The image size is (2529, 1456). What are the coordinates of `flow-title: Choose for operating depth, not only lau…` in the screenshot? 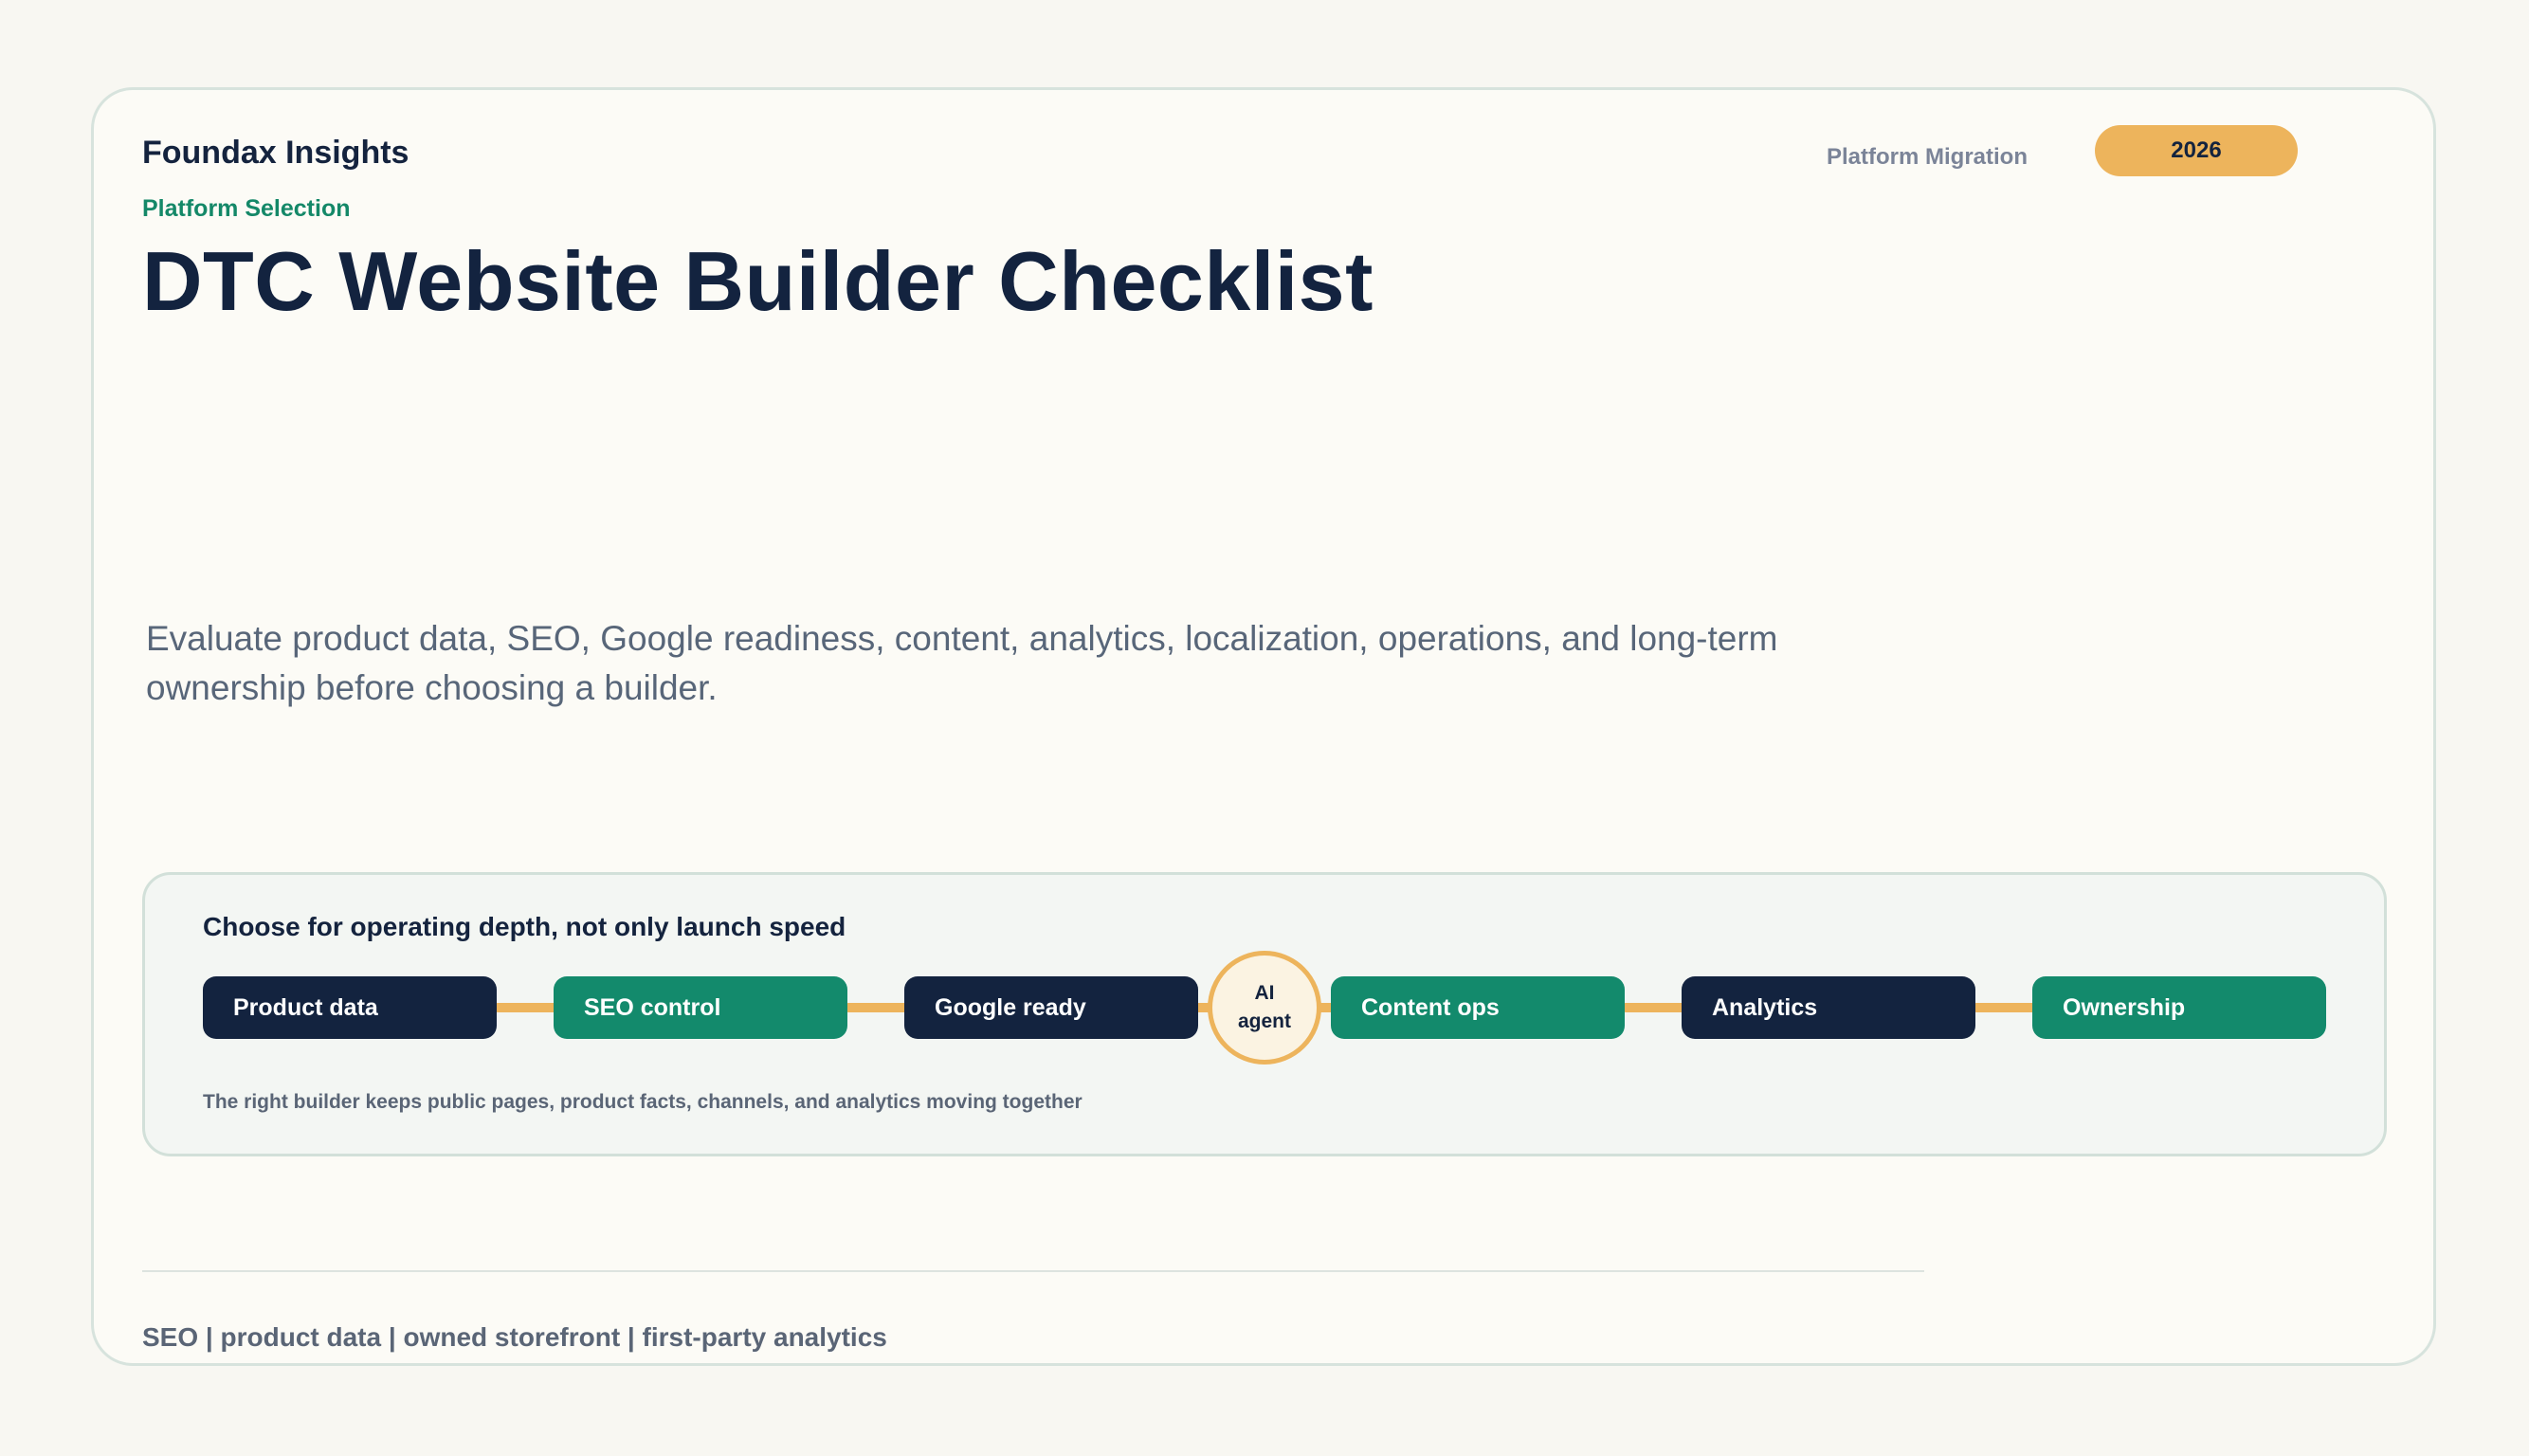 It's located at (524, 926).